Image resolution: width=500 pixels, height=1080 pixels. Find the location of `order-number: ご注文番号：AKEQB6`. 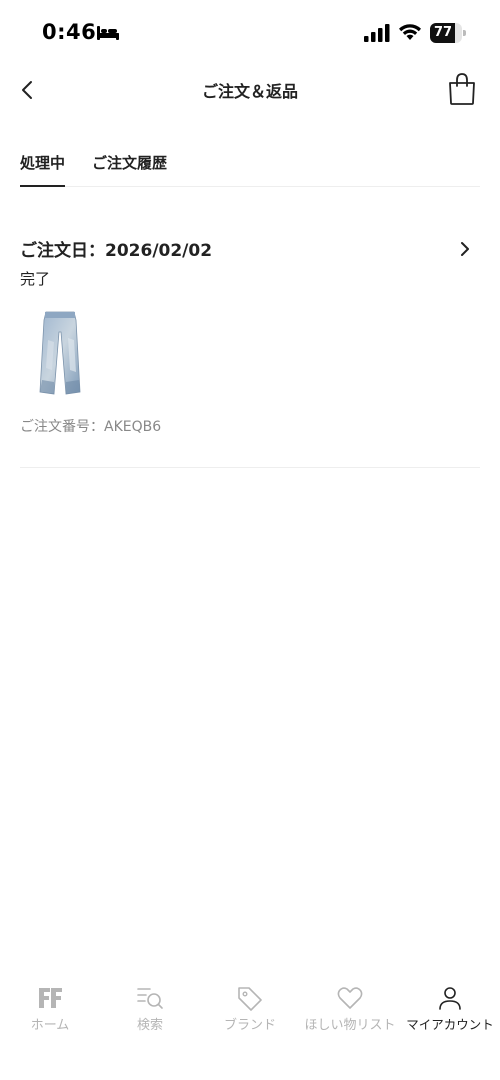

order-number: ご注文番号：AKEQB6 is located at coordinates (91, 427).